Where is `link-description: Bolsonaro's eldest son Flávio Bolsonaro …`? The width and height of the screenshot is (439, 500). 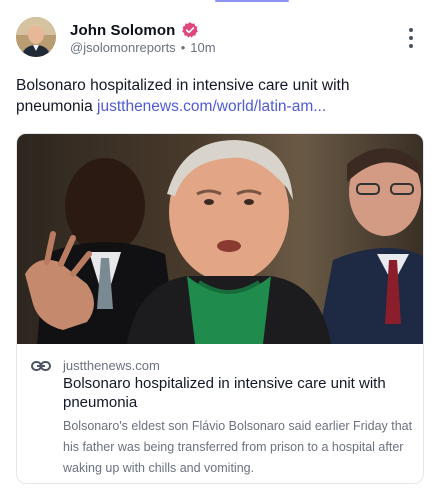 link-description: Bolsonaro's eldest son Flávio Bolsonaro … is located at coordinates (238, 447).